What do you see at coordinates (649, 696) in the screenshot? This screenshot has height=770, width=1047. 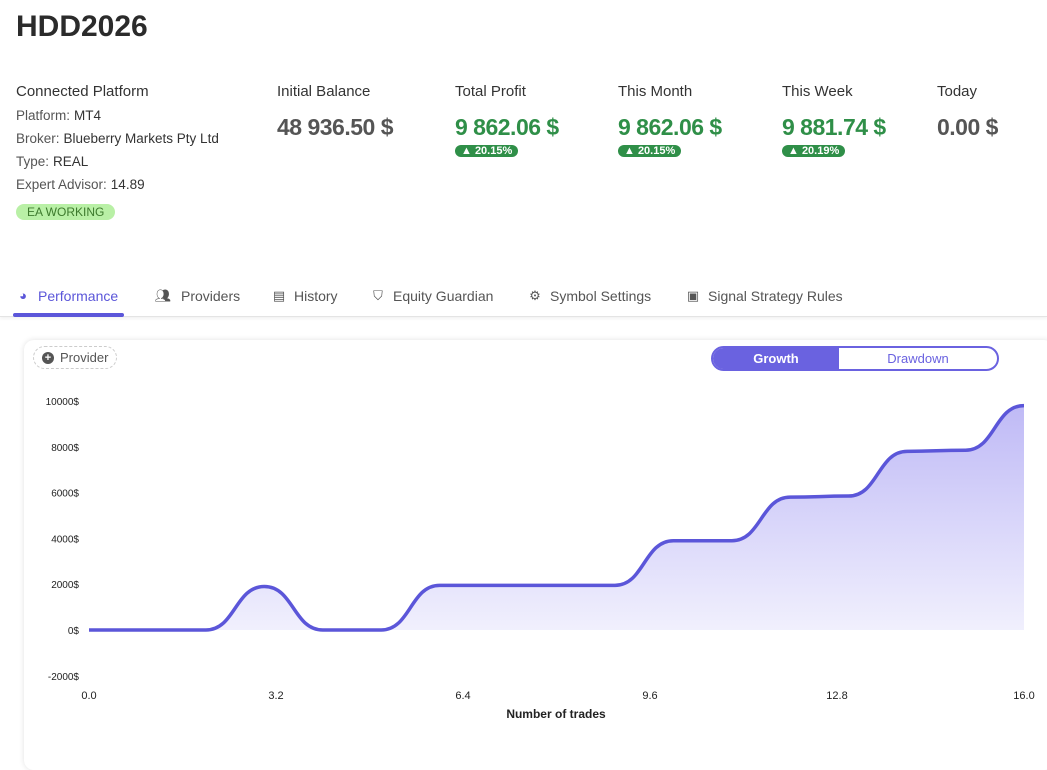 I see `x-tick-label: 9.6` at bounding box center [649, 696].